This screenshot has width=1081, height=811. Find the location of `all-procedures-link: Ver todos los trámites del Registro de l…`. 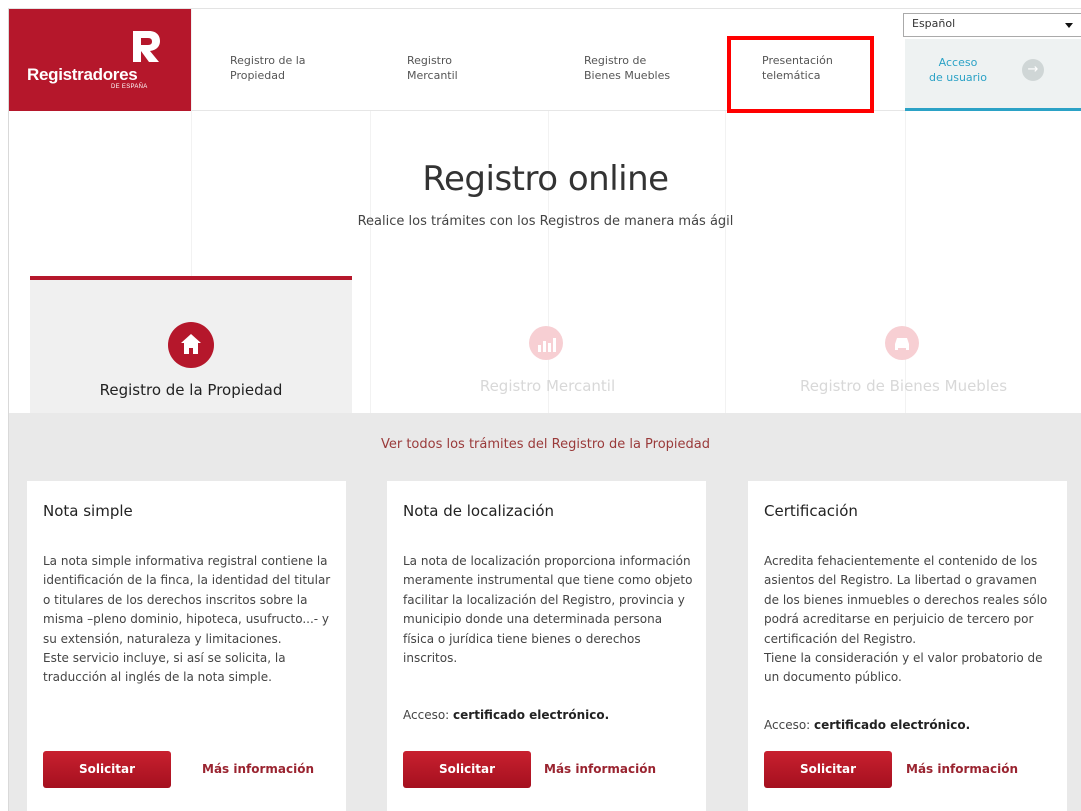

all-procedures-link: Ver todos los trámites del Registro de l… is located at coordinates (545, 444).